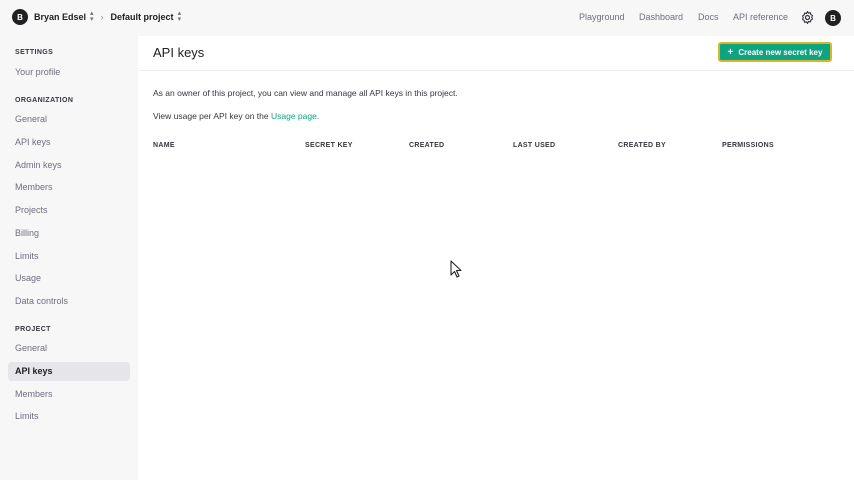  What do you see at coordinates (69, 233) in the screenshot?
I see `sidebar-item-billing: Billing` at bounding box center [69, 233].